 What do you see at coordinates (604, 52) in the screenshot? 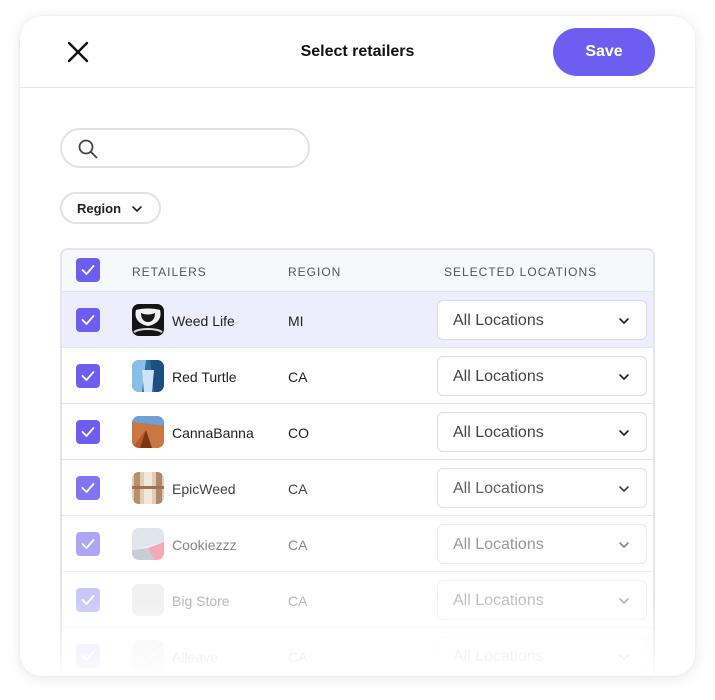
I see `save-button: Save` at bounding box center [604, 52].